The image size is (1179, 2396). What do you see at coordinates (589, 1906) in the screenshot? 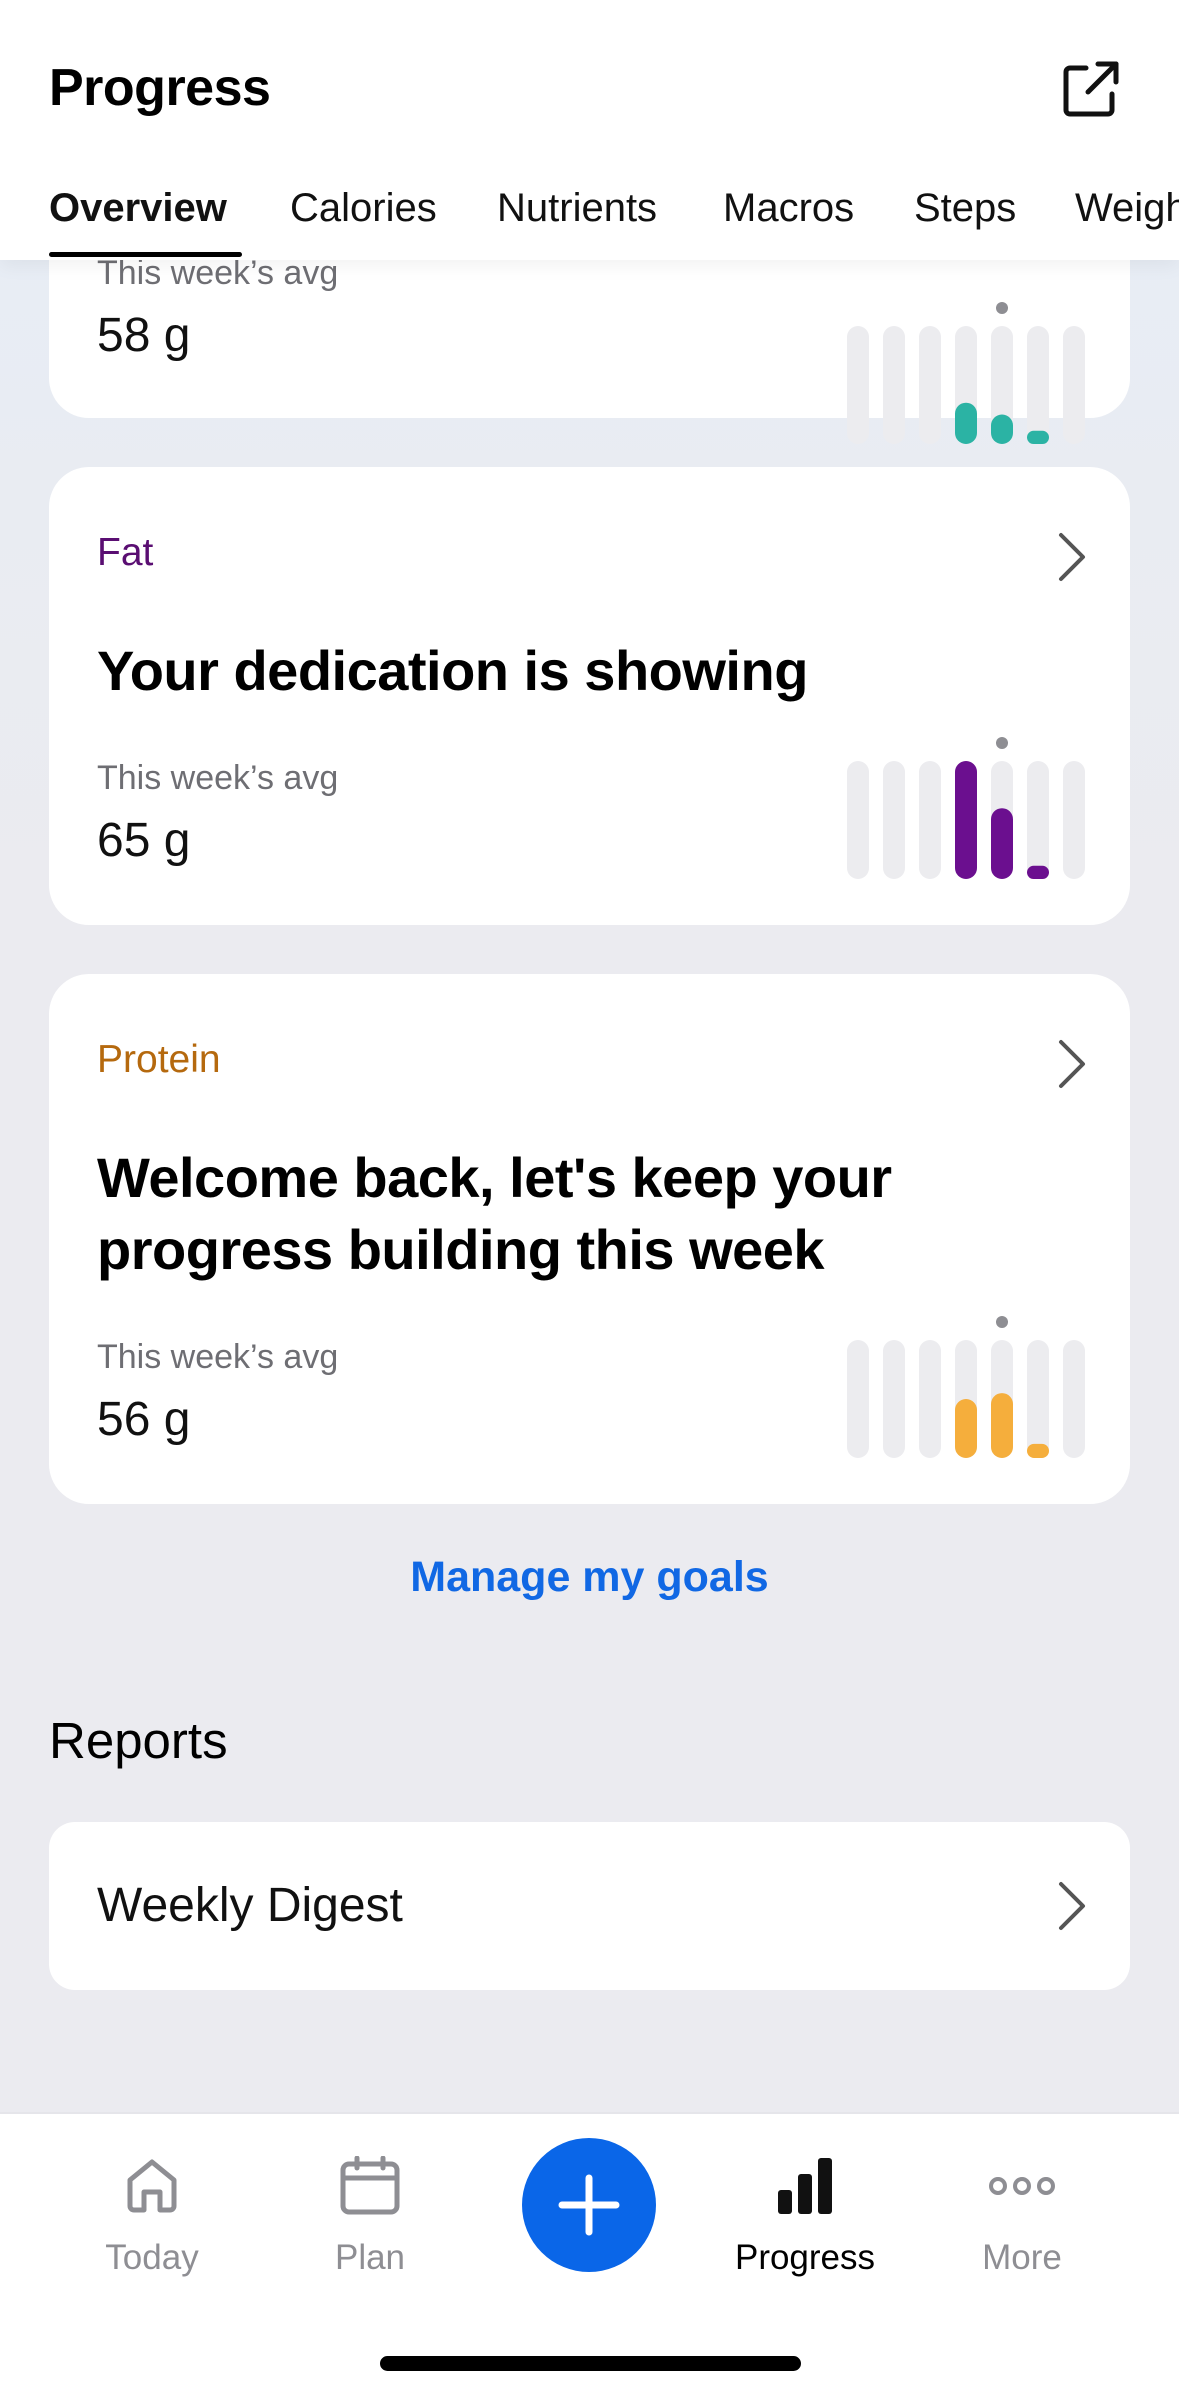
I see `weekly-digest-row: Weekly Digest` at bounding box center [589, 1906].